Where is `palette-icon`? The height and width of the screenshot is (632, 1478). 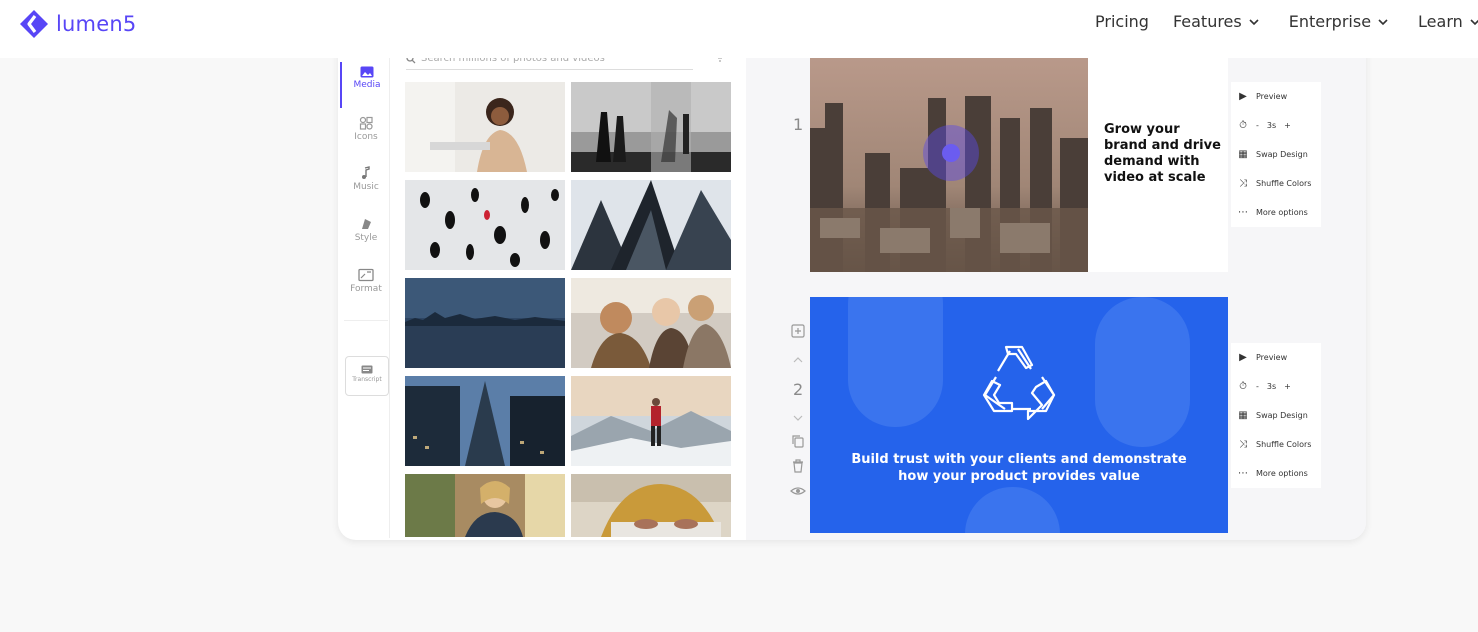
palette-icon is located at coordinates (366, 224).